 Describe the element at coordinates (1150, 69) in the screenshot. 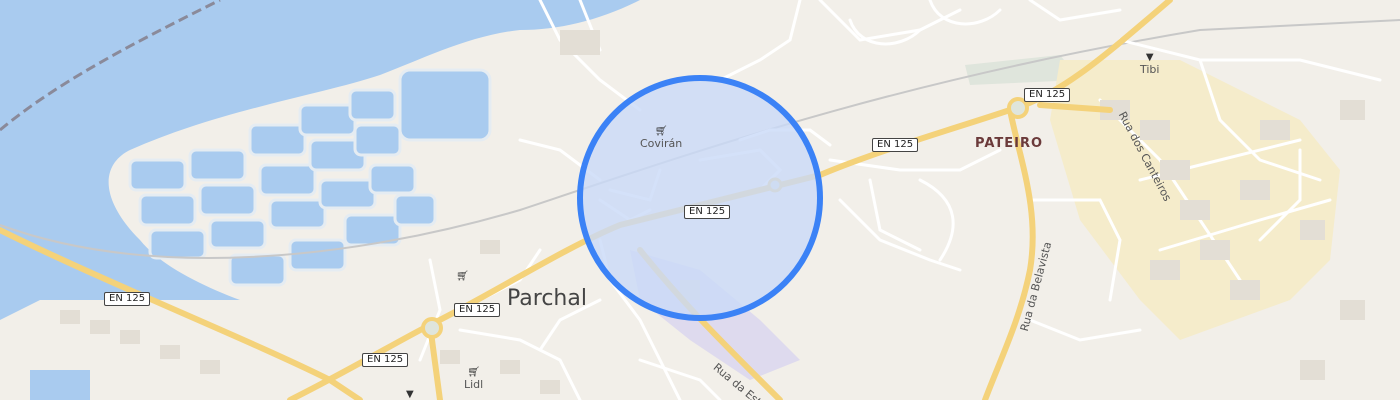

I see `poi-tibi-label: Tibi` at that location.